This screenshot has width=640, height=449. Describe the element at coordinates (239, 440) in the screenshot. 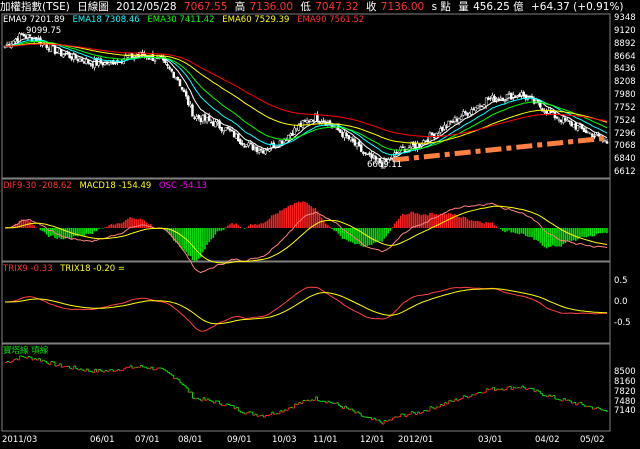

I see `x-tick: 09/01` at that location.